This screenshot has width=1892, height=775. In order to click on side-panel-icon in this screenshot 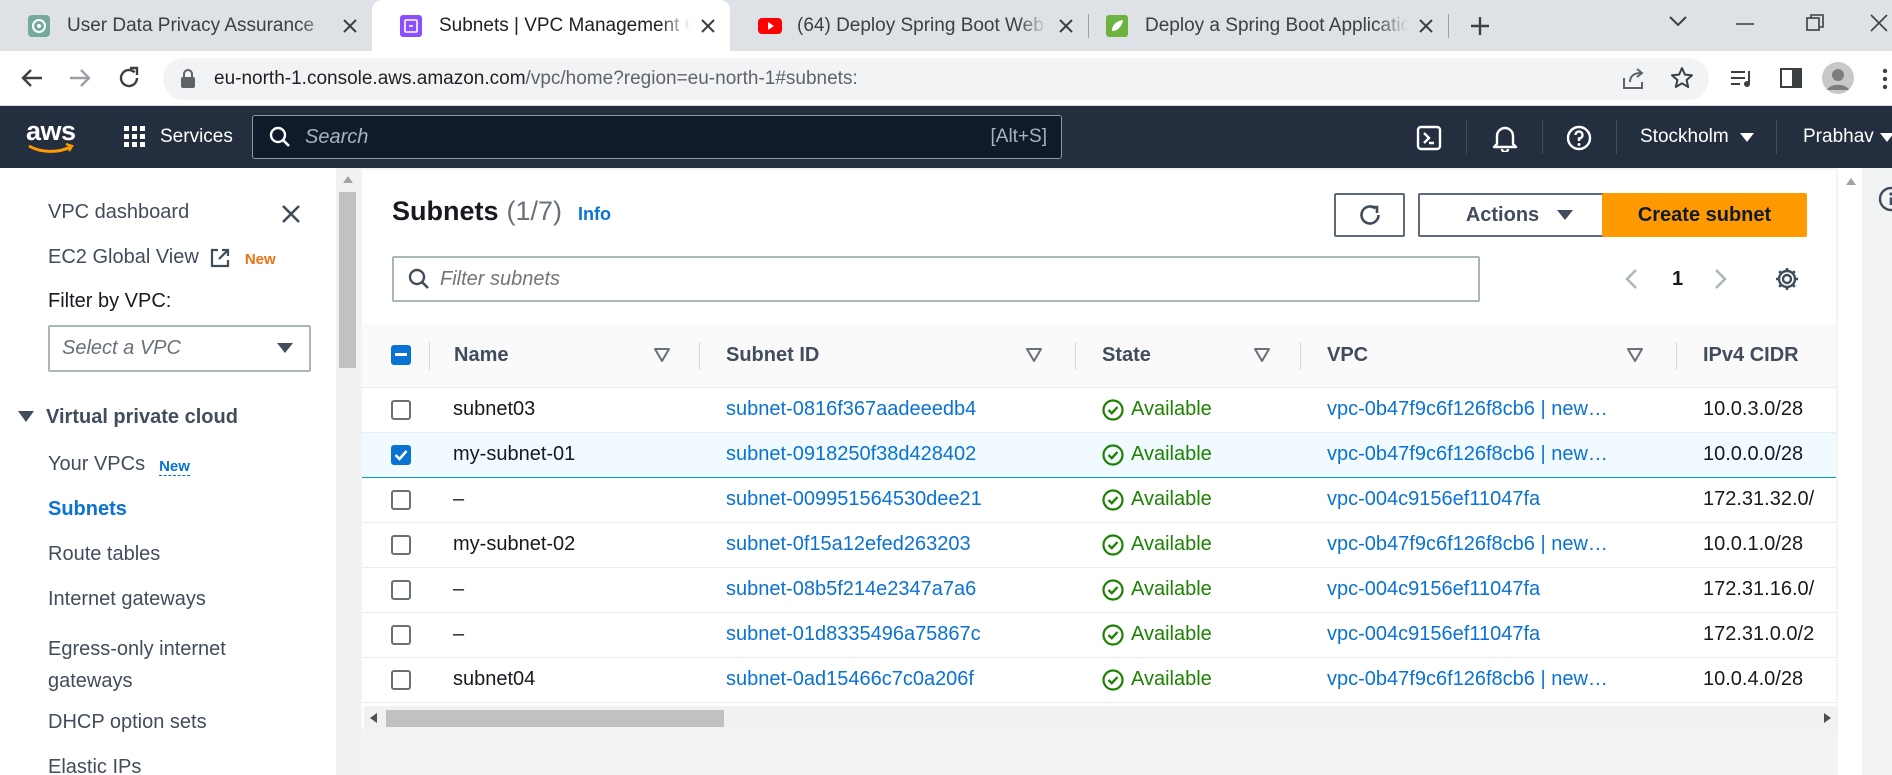, I will do `click(1791, 78)`.